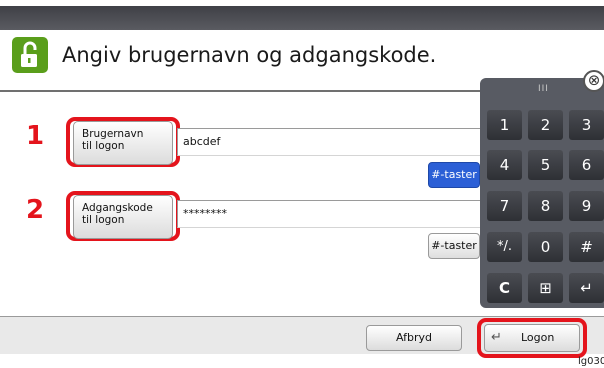 The image size is (604, 368). I want to click on key-0: 0, so click(545, 247).